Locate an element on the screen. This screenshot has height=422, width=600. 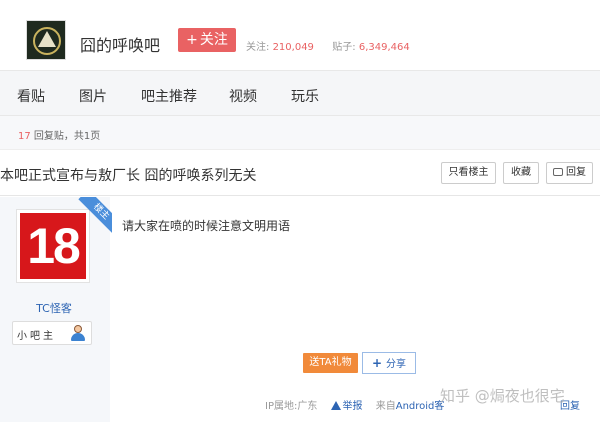
report-link: 举报 is located at coordinates (346, 404).